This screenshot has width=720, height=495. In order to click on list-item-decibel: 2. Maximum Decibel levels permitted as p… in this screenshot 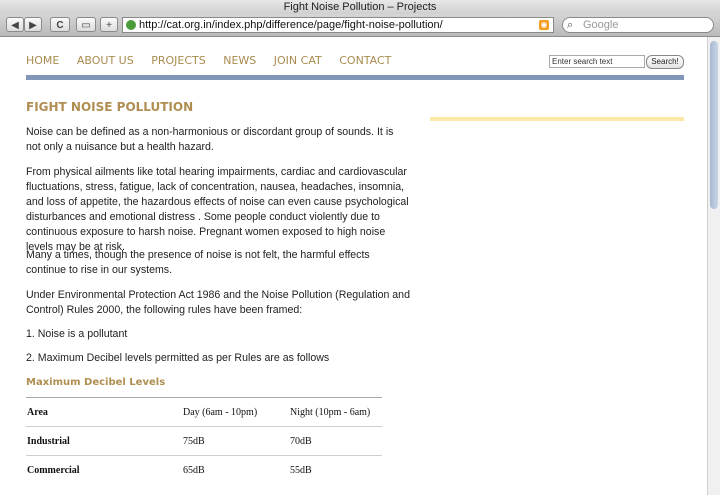, I will do `click(178, 358)`.